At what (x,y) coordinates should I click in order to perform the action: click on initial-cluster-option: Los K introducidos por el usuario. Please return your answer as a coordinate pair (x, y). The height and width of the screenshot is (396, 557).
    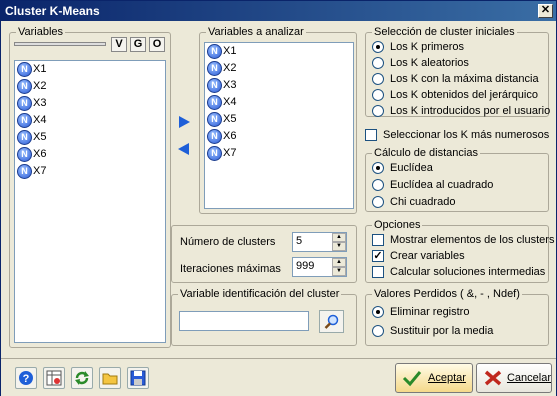
    Looking at the image, I should click on (461, 111).